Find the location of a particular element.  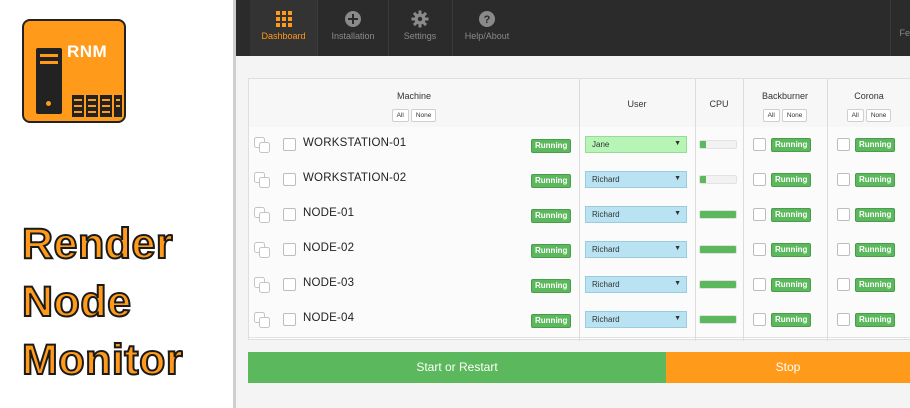

brand-title-line-3: Monitor is located at coordinates (102, 360).